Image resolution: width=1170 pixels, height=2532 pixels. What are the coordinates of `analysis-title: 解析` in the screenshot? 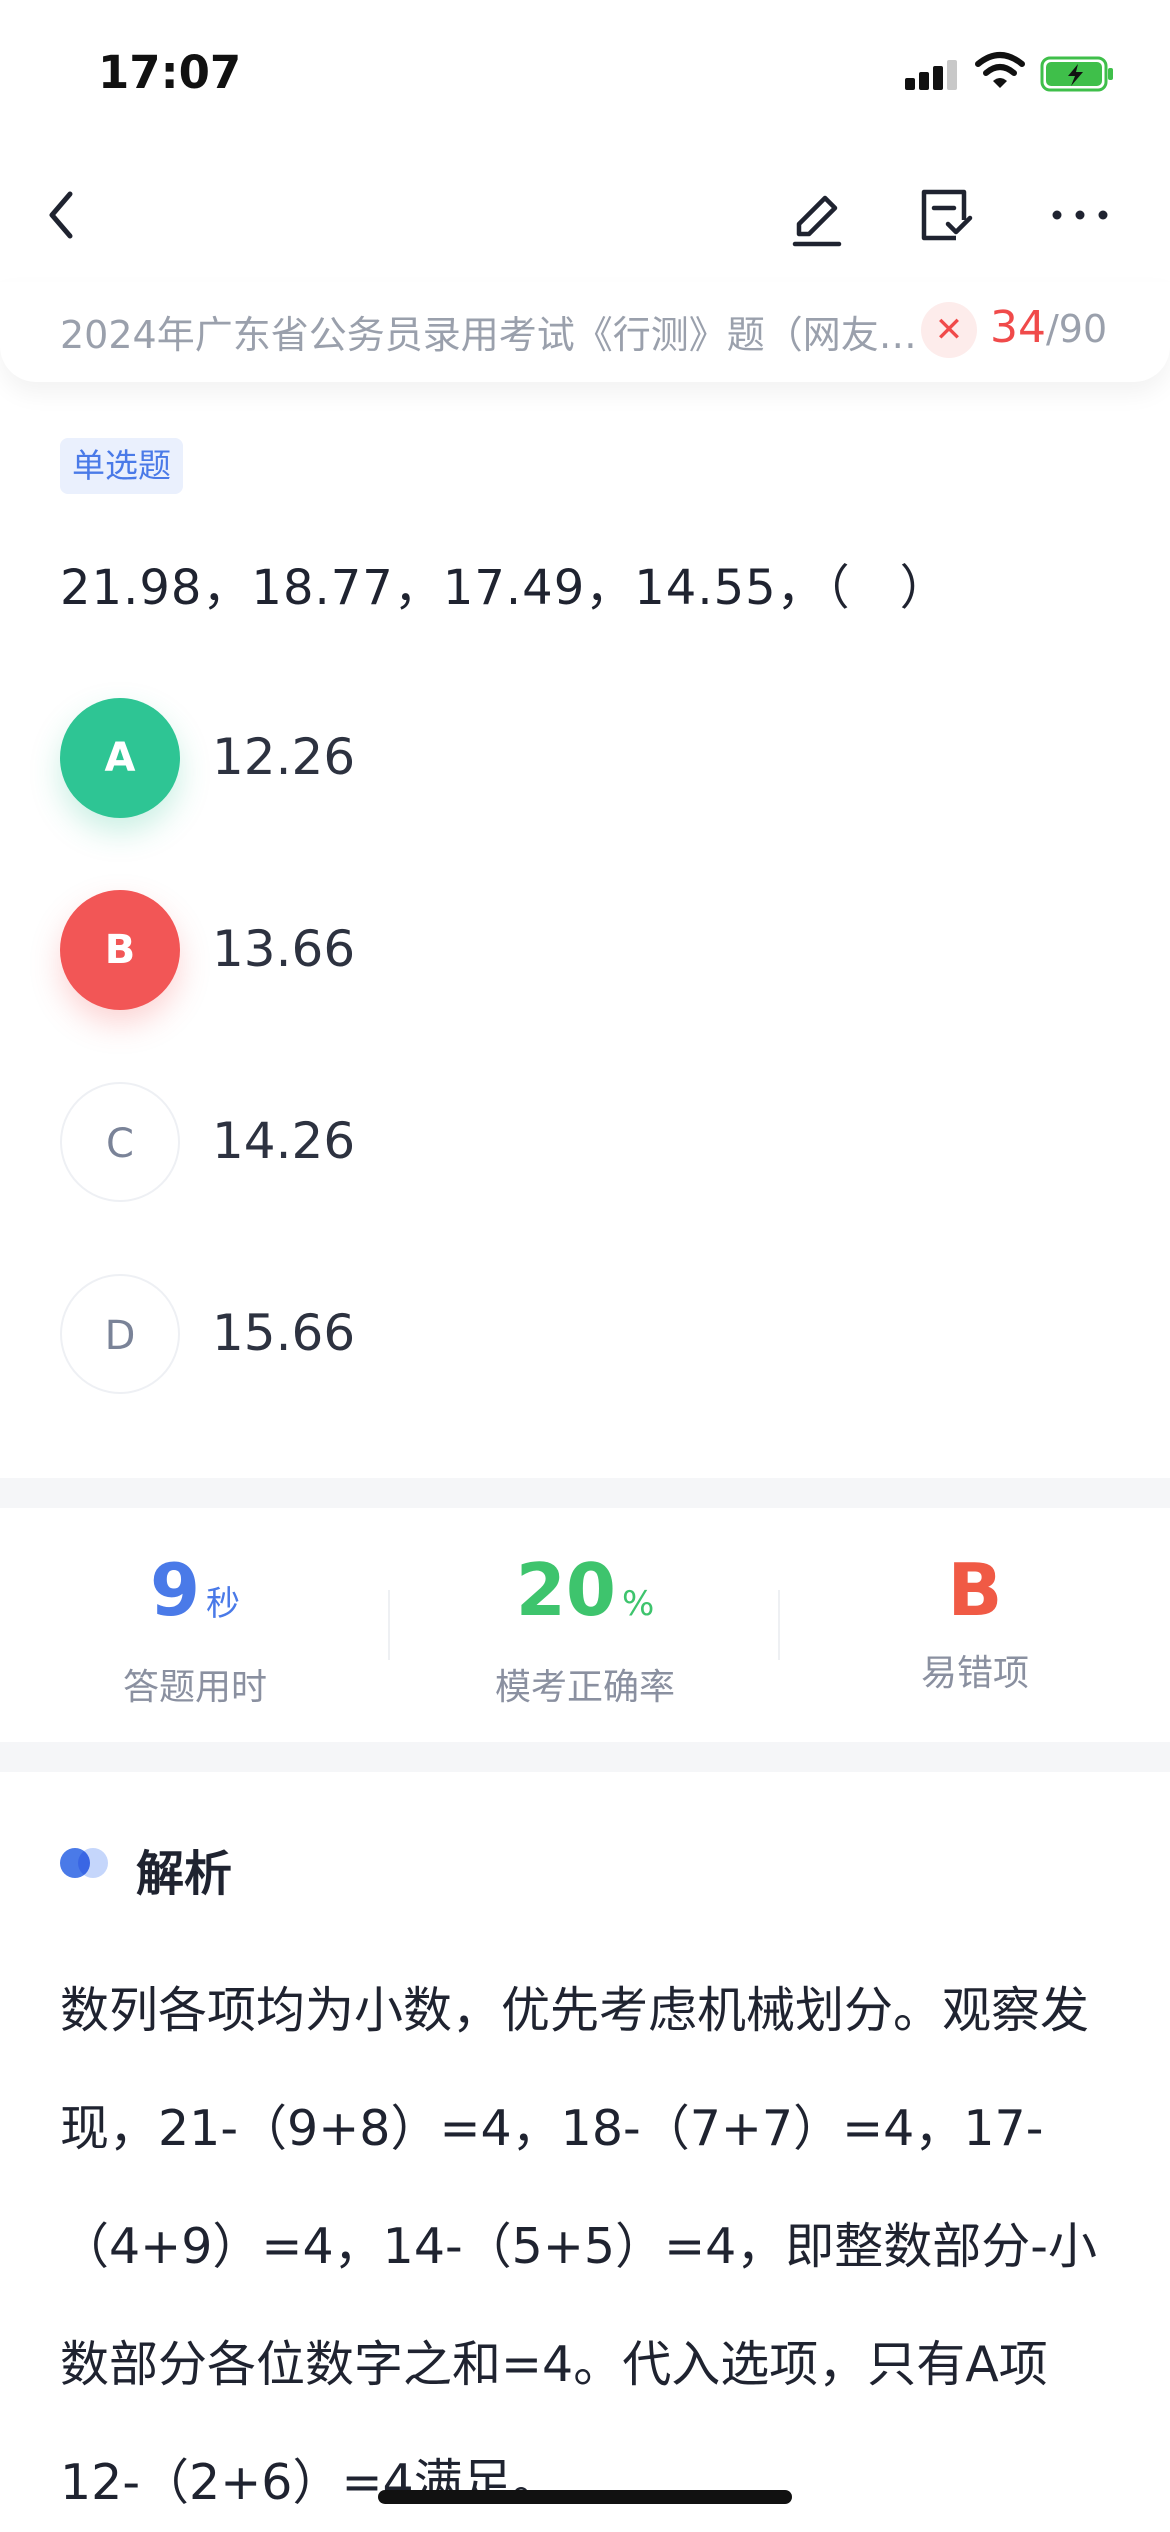 It's located at (184, 1874).